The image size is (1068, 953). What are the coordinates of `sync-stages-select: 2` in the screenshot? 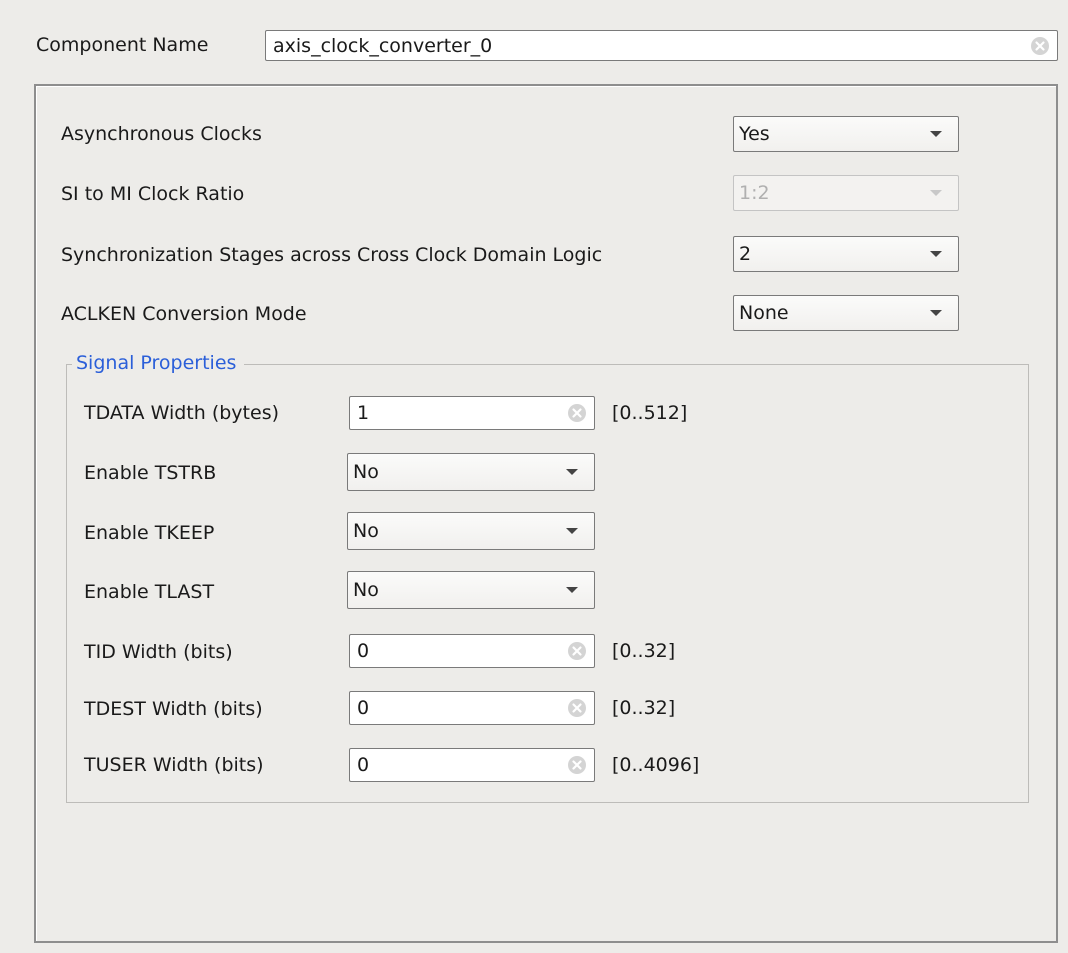 It's located at (846, 254).